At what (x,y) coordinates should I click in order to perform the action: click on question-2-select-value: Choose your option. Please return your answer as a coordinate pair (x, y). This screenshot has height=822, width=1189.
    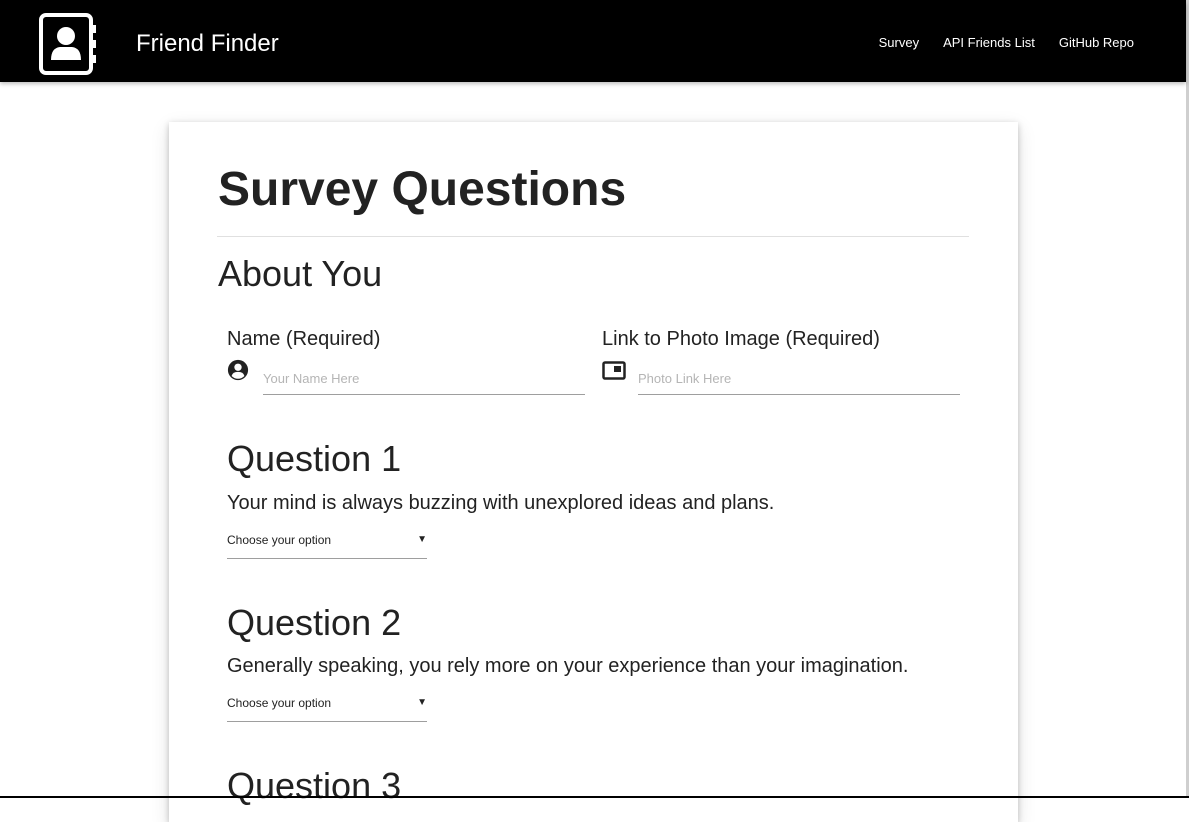
    Looking at the image, I should click on (279, 703).